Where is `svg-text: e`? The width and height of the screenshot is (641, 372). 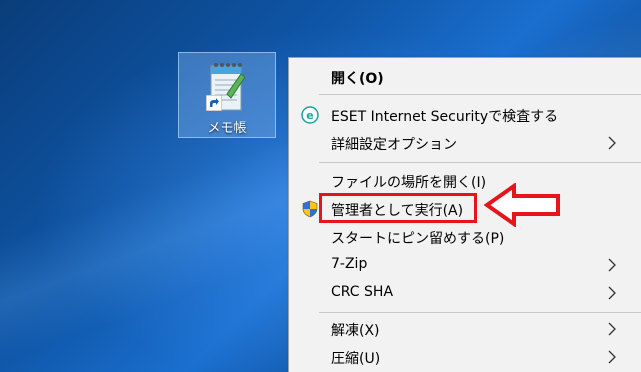
svg-text: e is located at coordinates (309, 115).